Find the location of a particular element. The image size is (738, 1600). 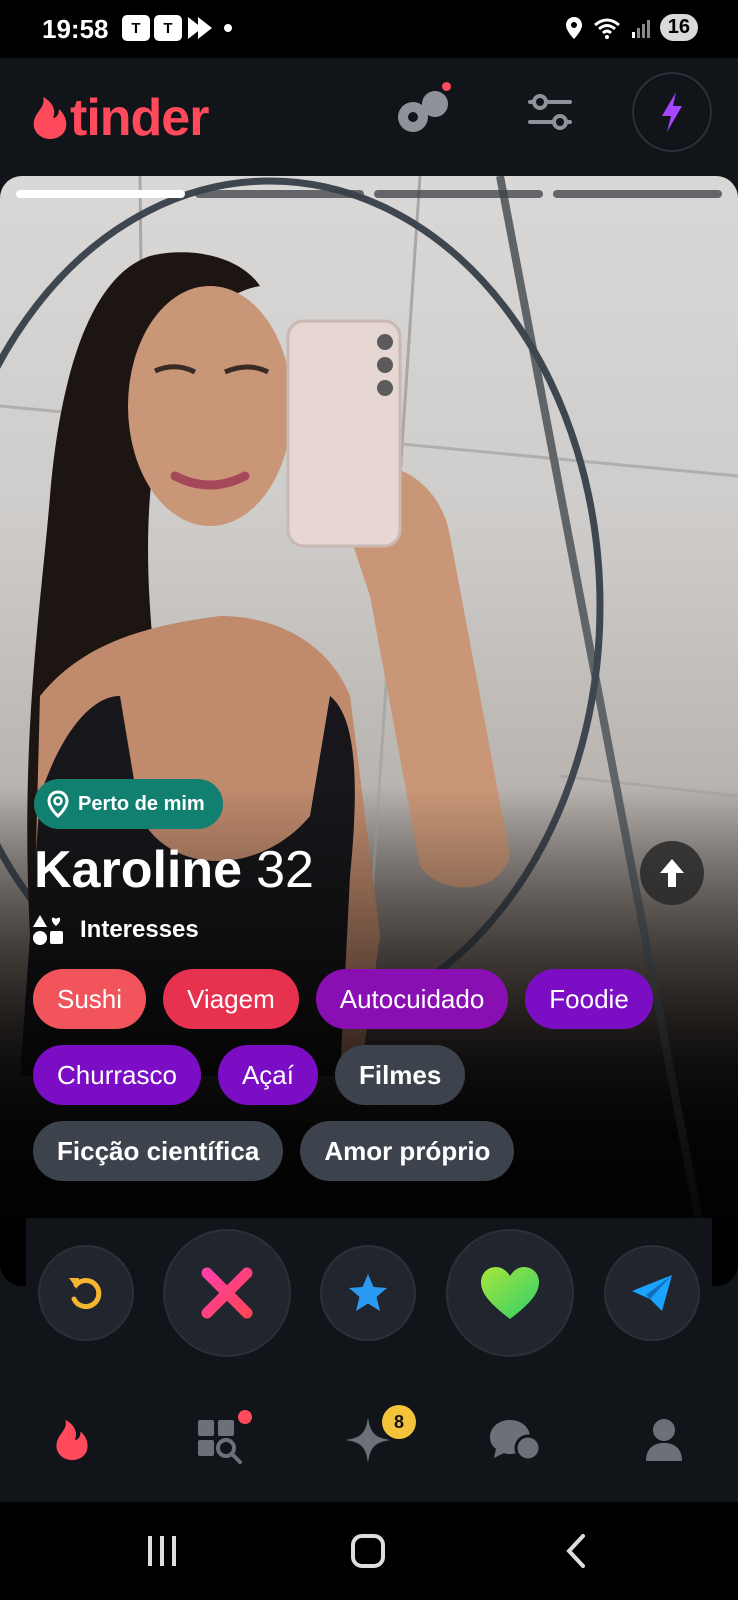

signal-icon is located at coordinates (640, 28).